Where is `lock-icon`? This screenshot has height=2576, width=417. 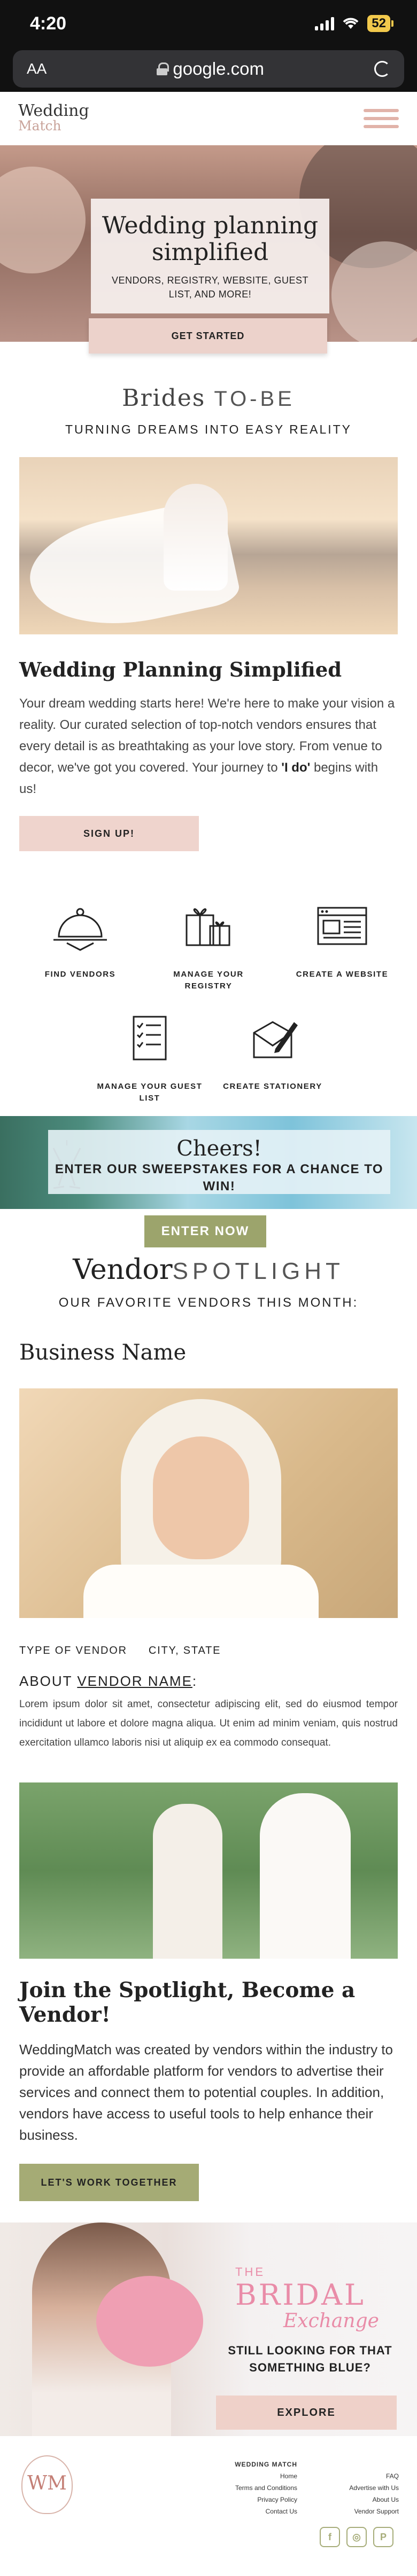 lock-icon is located at coordinates (163, 69).